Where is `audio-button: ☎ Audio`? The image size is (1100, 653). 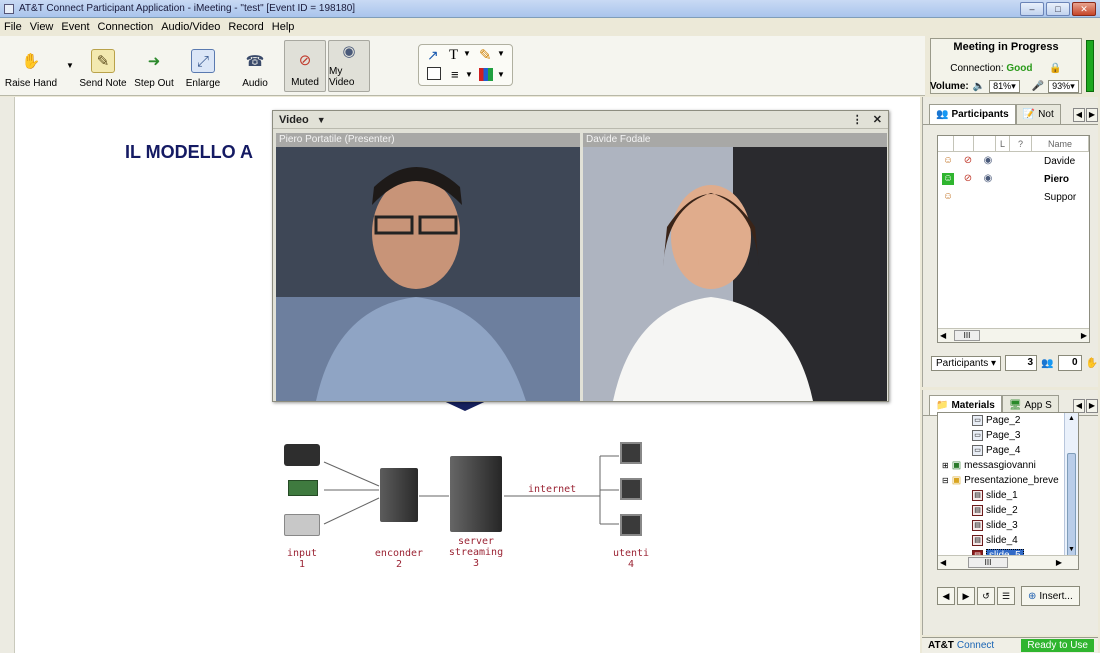
audio-button: ☎ Audio is located at coordinates (255, 66).